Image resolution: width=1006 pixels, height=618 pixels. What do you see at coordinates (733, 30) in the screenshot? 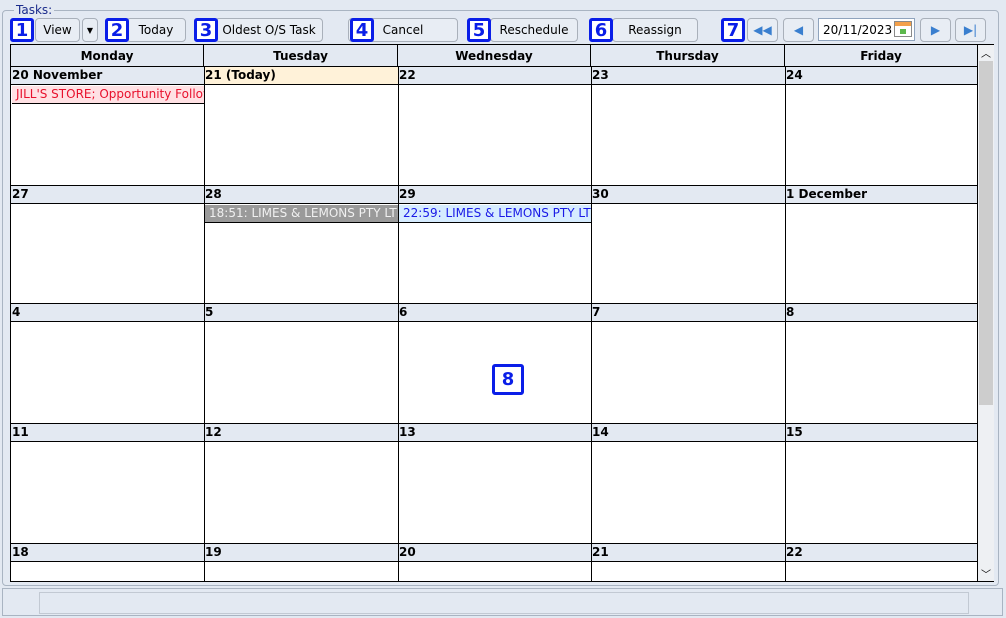
I see `annotation-marker: 7` at bounding box center [733, 30].